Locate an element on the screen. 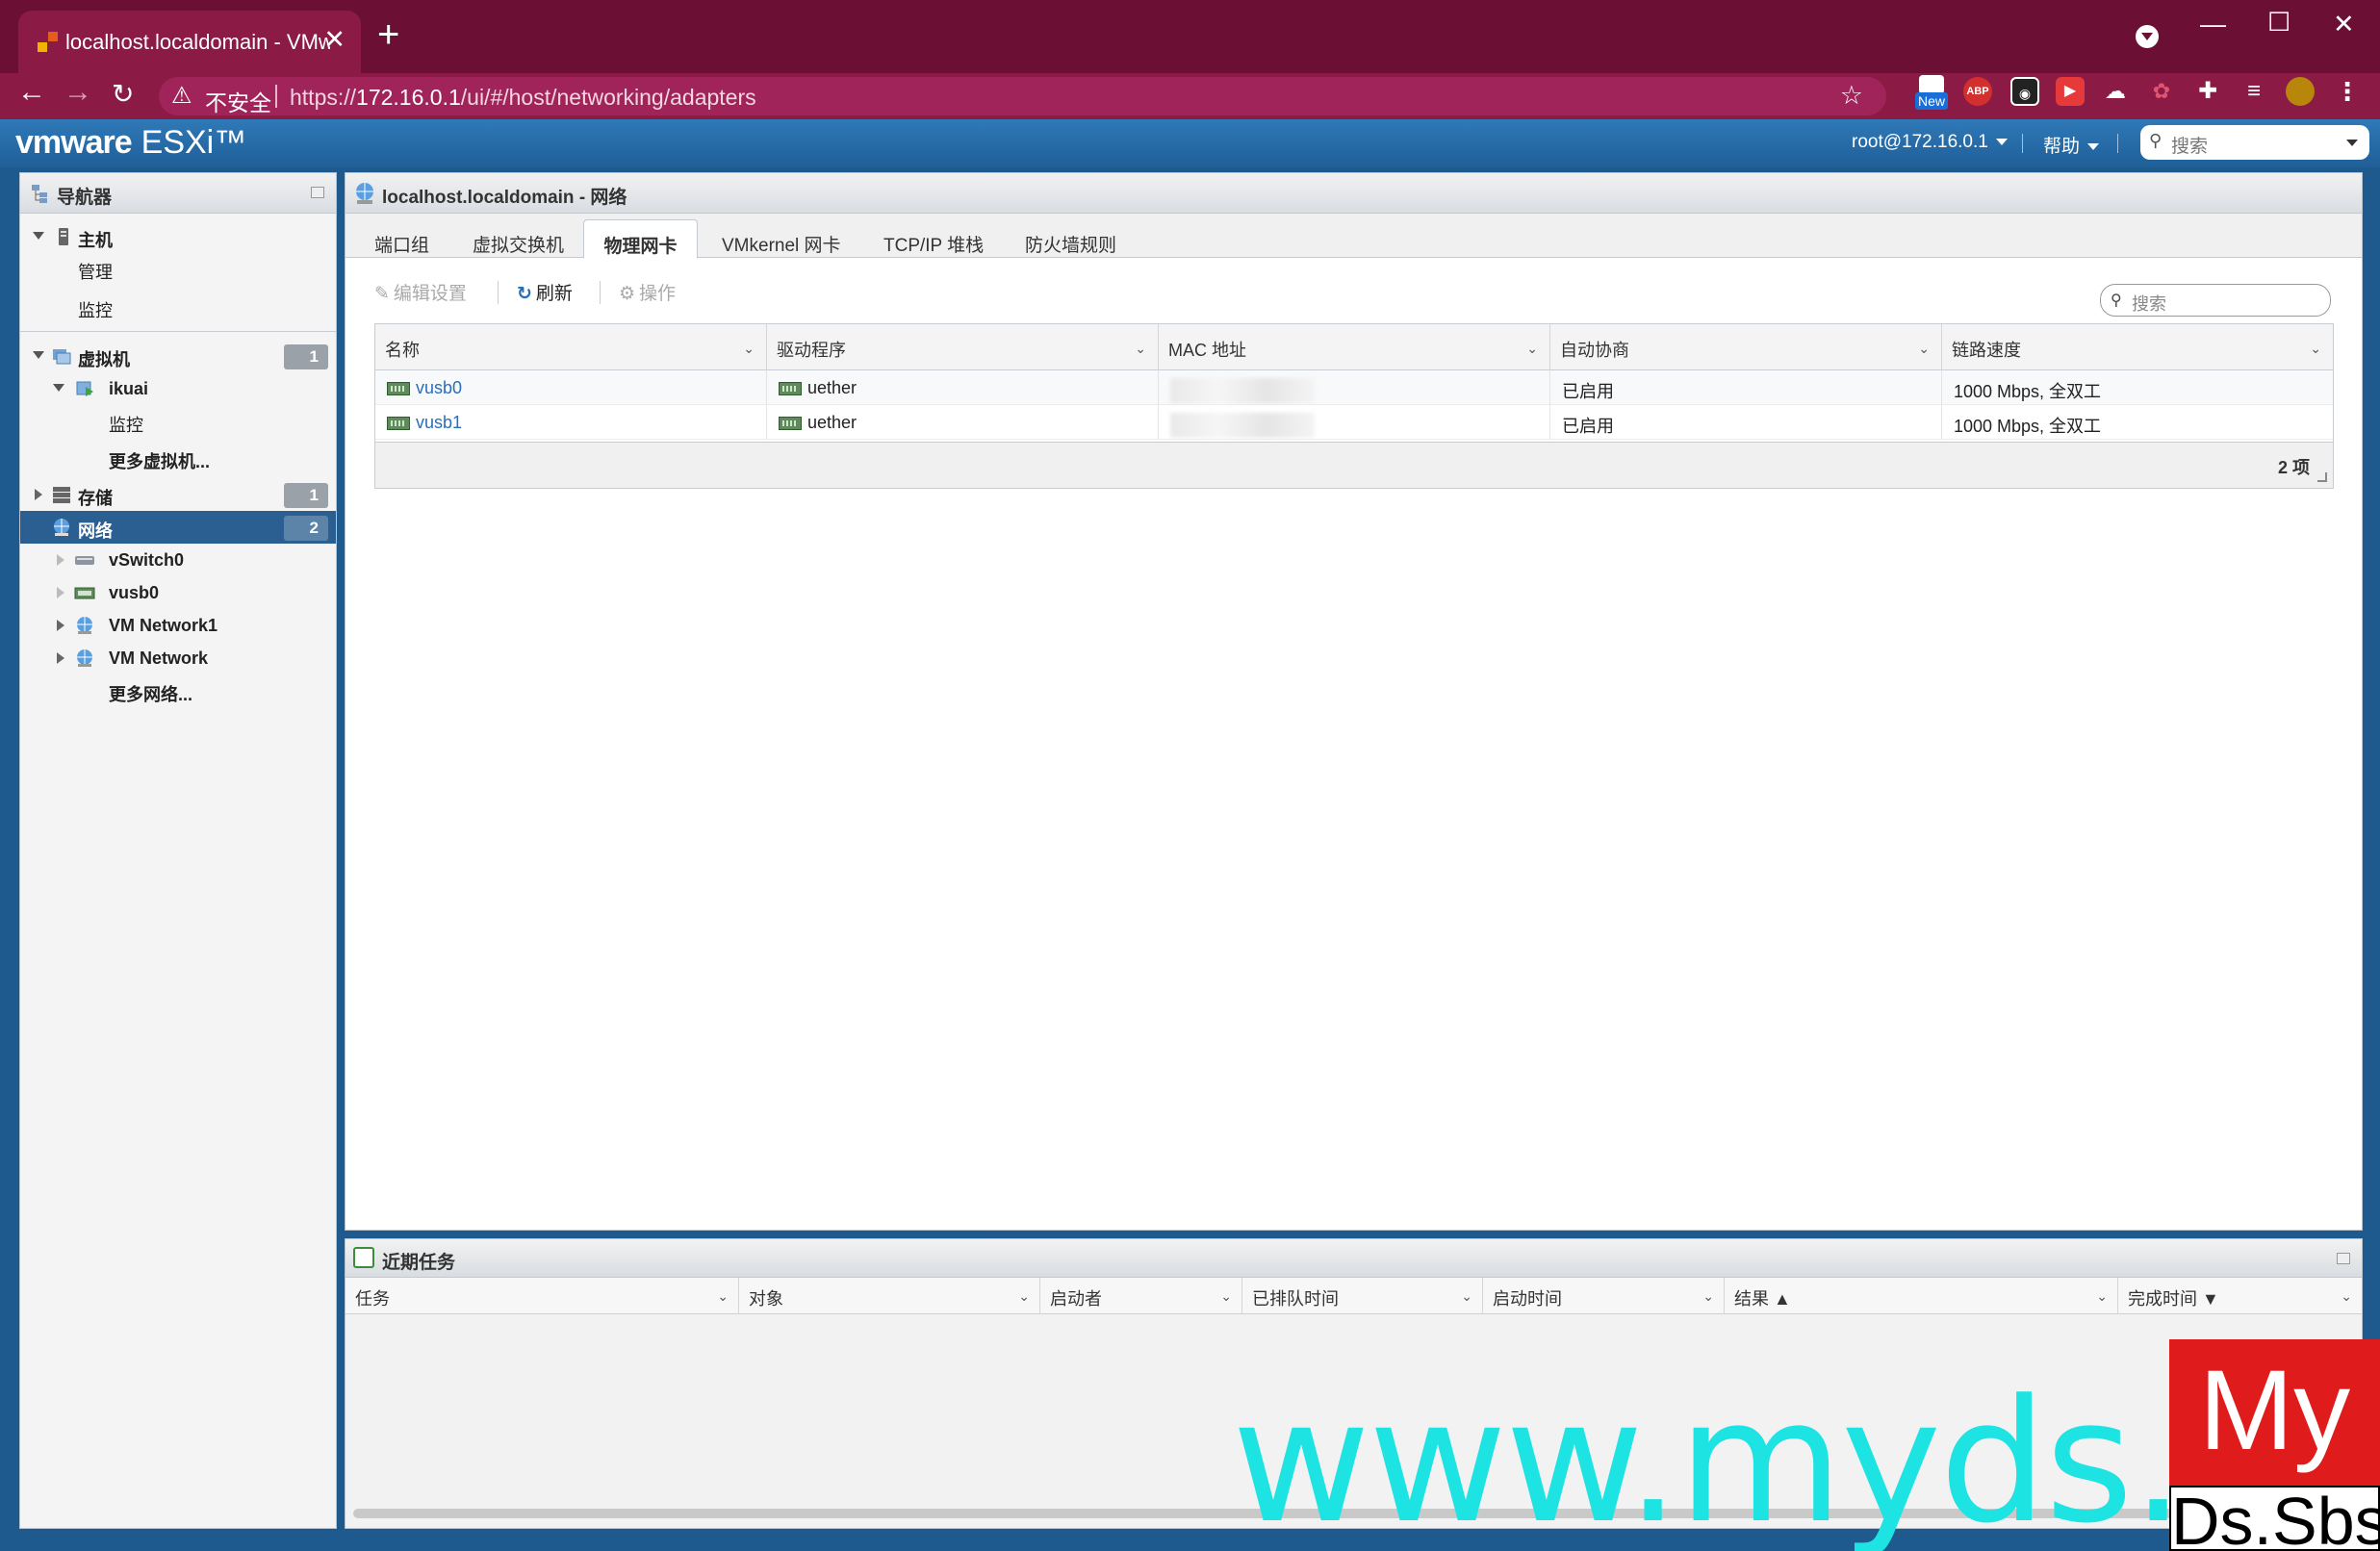 Image resolution: width=2380 pixels, height=1551 pixels. nic-link: vusb1 is located at coordinates (439, 422).